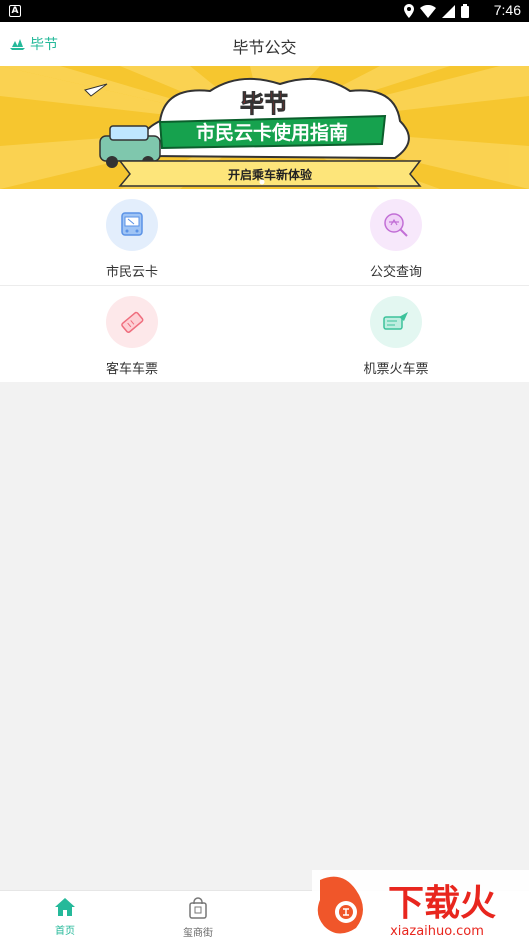 This screenshot has width=529, height=941. Describe the element at coordinates (262, 182) in the screenshot. I see `carousel-dot` at that location.